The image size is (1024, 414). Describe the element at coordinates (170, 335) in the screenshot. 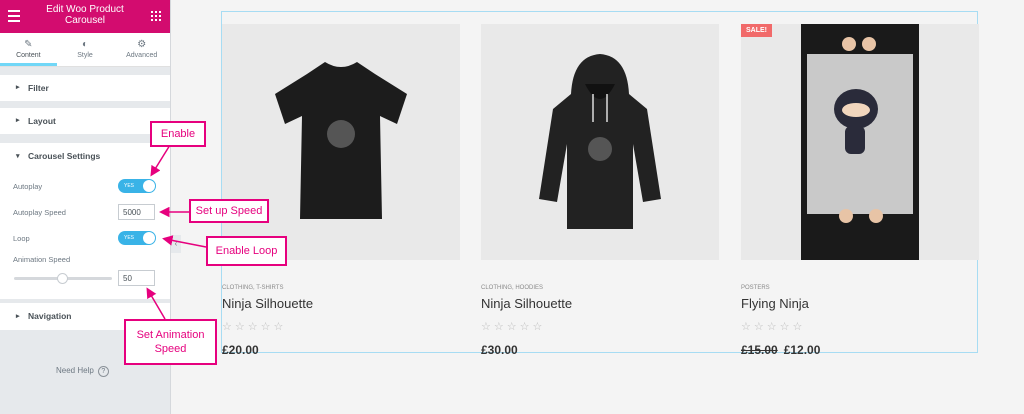

I see `annotation-anim-line1: Set Animation` at that location.